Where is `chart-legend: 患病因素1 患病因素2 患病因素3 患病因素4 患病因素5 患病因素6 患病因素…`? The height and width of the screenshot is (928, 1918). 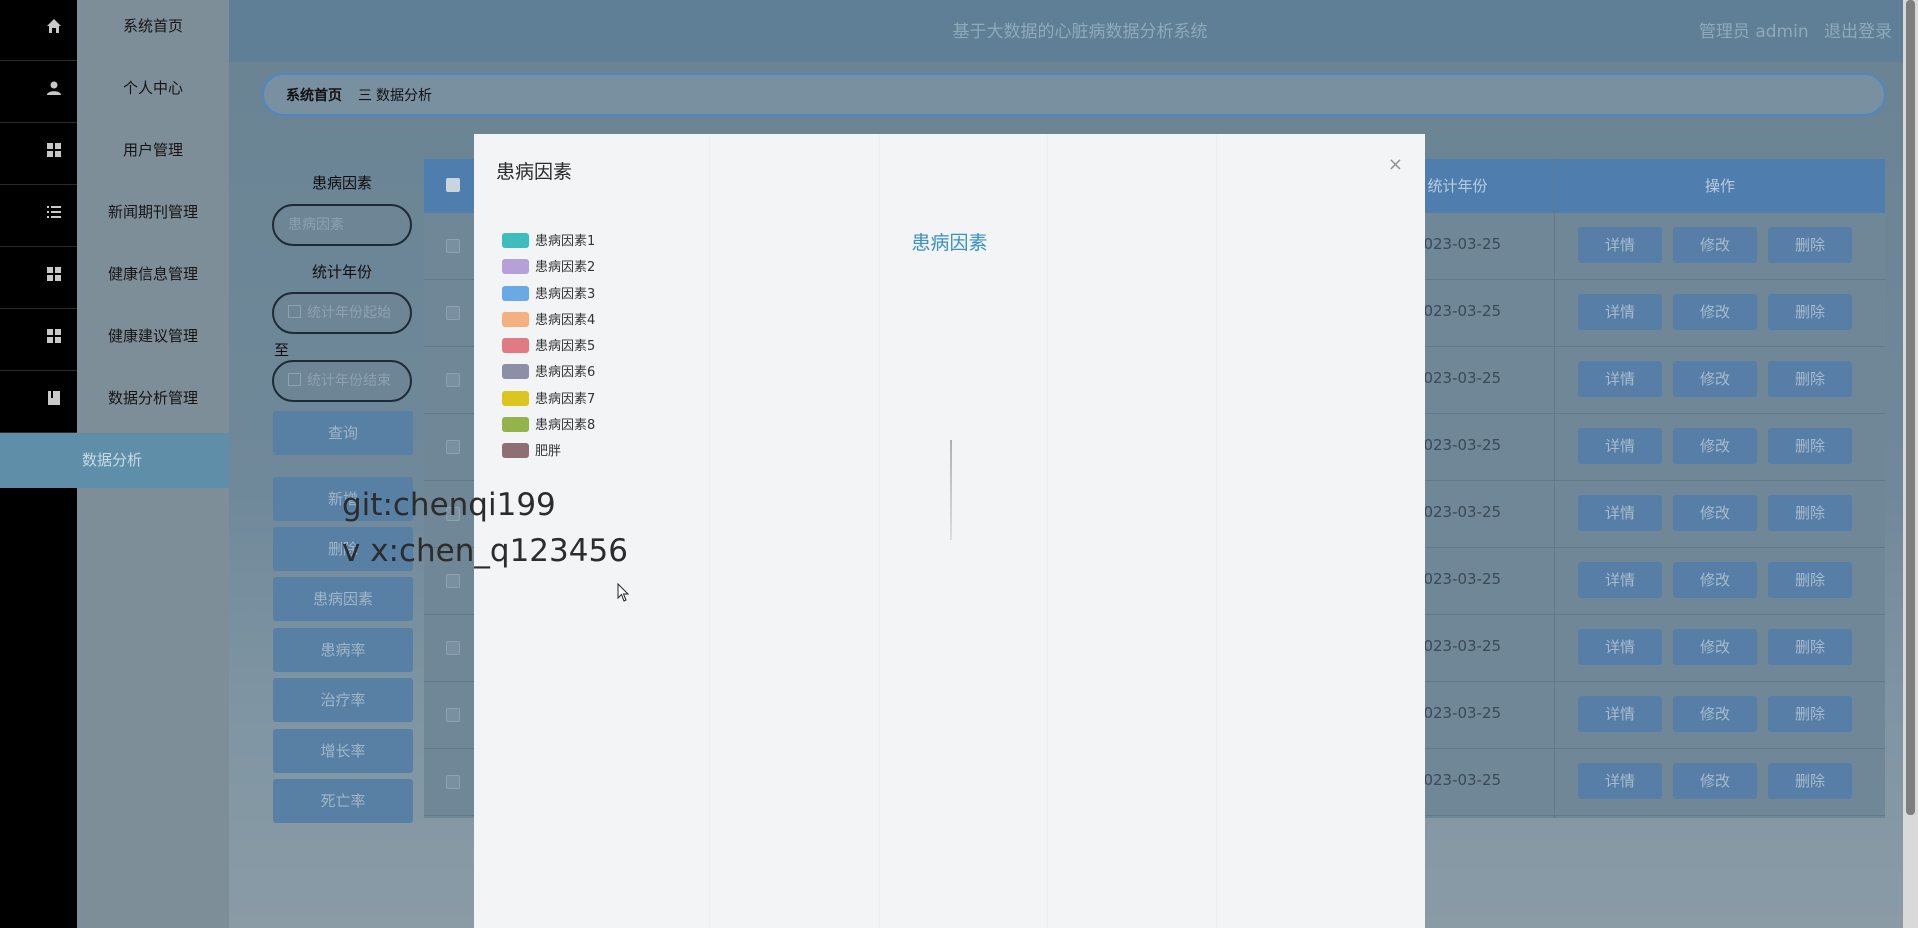
chart-legend: 患病因素1 患病因素2 患病因素3 患病因素4 患病因素5 患病因素6 患病因素… is located at coordinates (548, 347).